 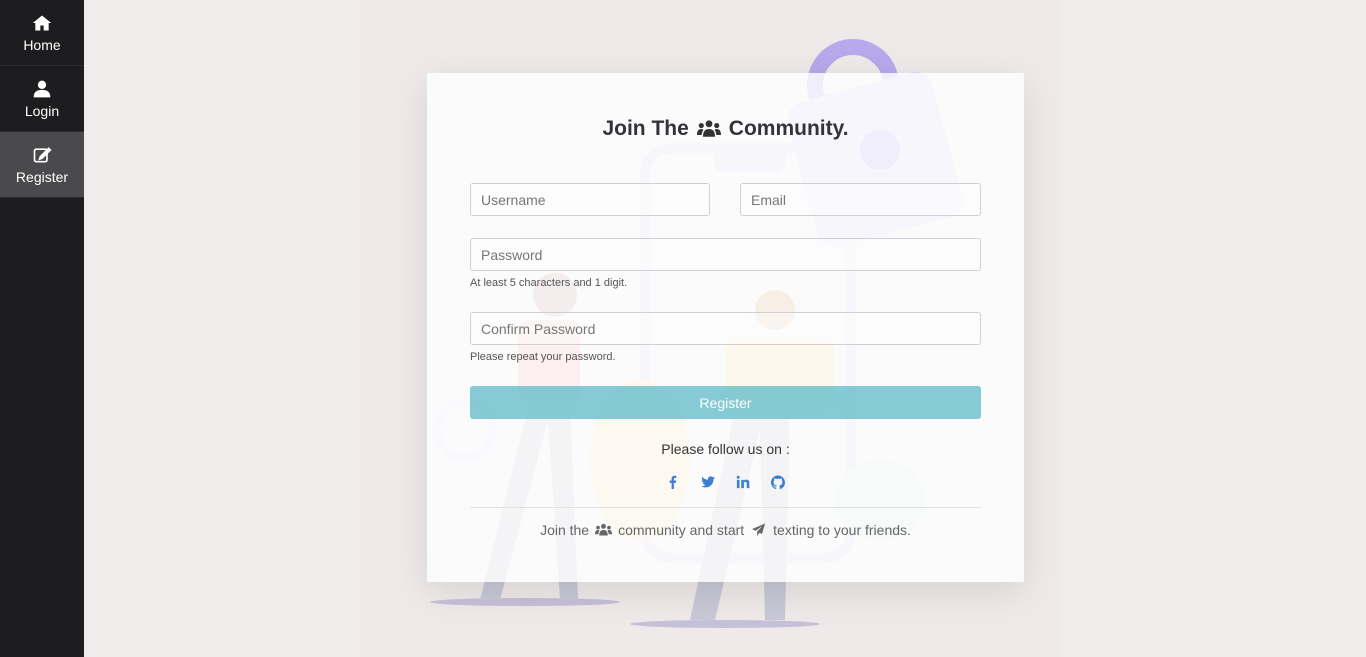 I want to click on twitter-link, so click(x=708, y=481).